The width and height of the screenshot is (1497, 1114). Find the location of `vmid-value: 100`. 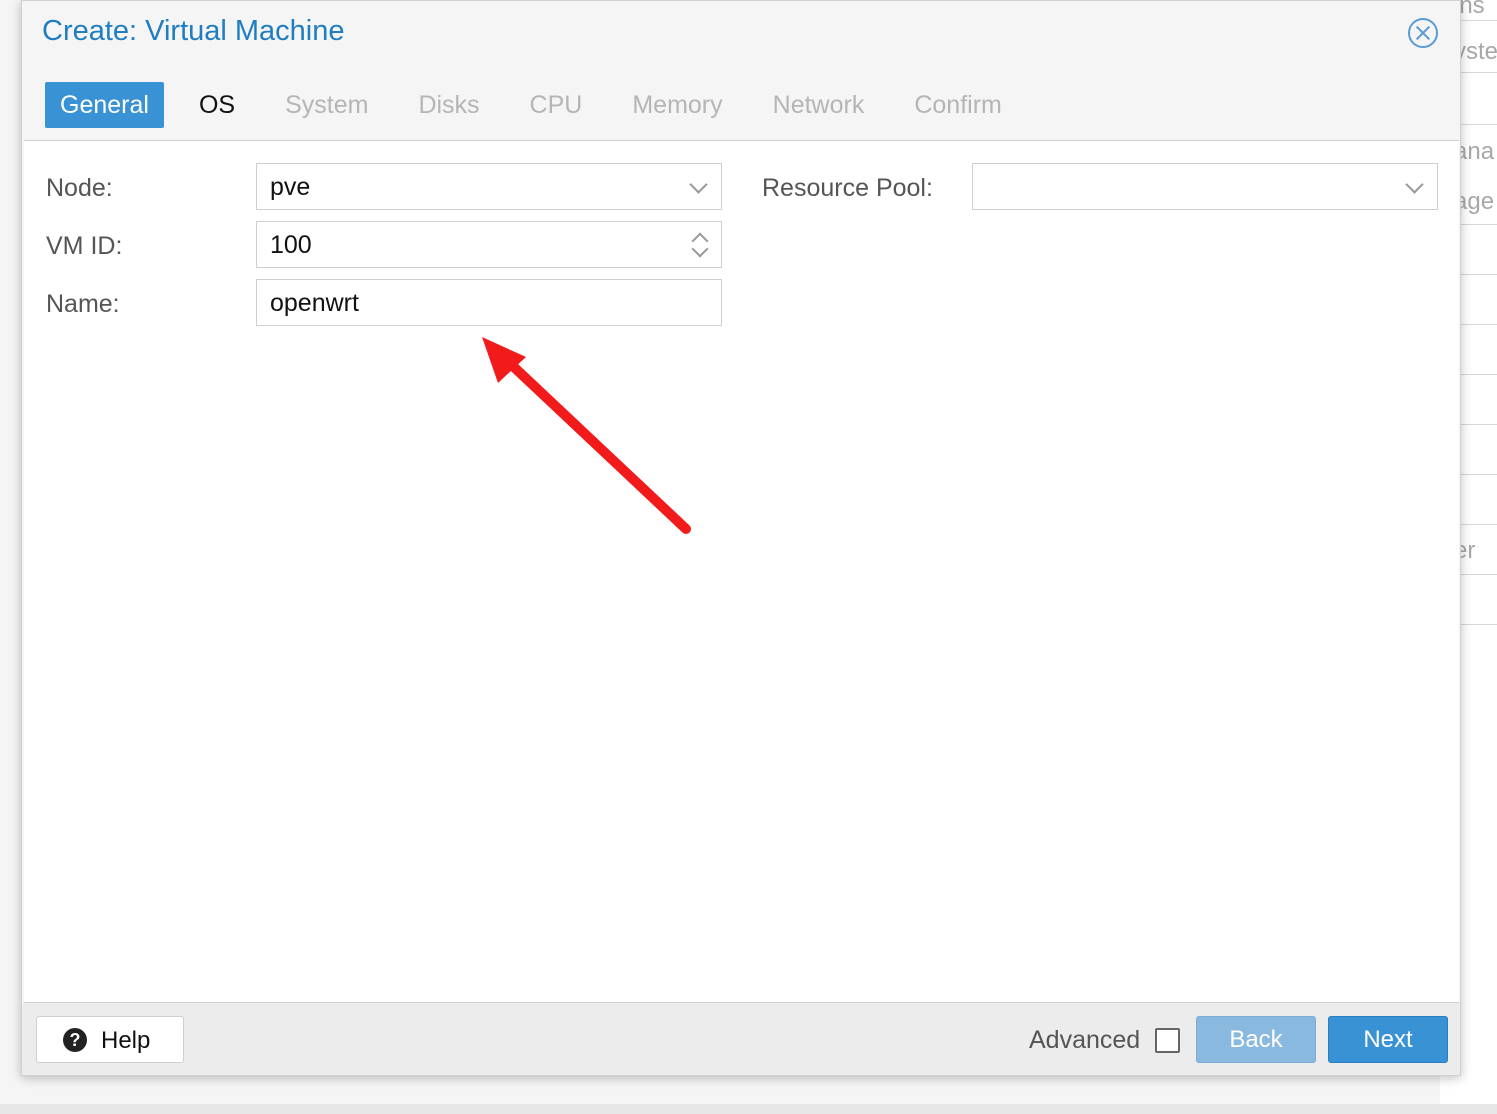

vmid-value: 100 is located at coordinates (291, 245).